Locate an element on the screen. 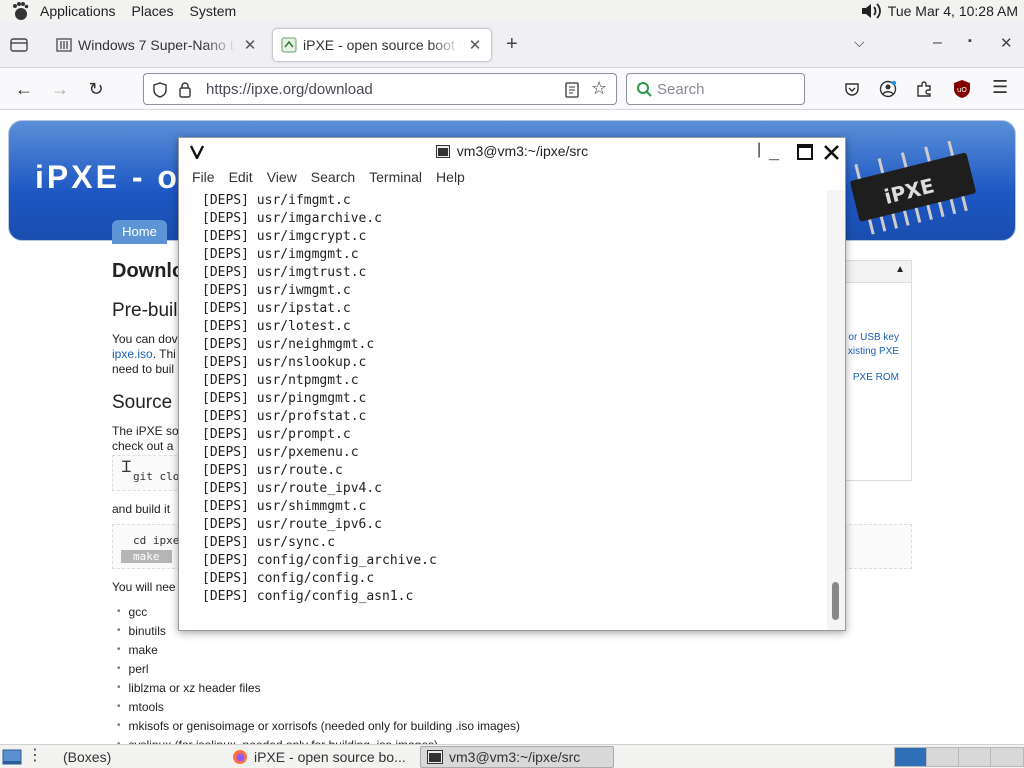  terminal-line: [DEPS] config/config_asn1.c is located at coordinates (308, 596).